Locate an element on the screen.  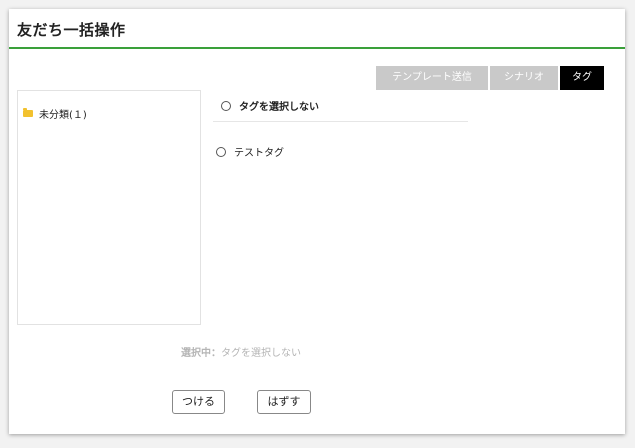
title-divider is located at coordinates (317, 48).